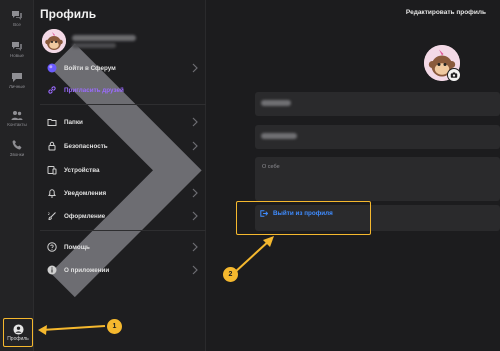 This screenshot has height=351, width=500. Describe the element at coordinates (120, 170) in the screenshot. I see `menu-item-devices: Устройства` at that location.